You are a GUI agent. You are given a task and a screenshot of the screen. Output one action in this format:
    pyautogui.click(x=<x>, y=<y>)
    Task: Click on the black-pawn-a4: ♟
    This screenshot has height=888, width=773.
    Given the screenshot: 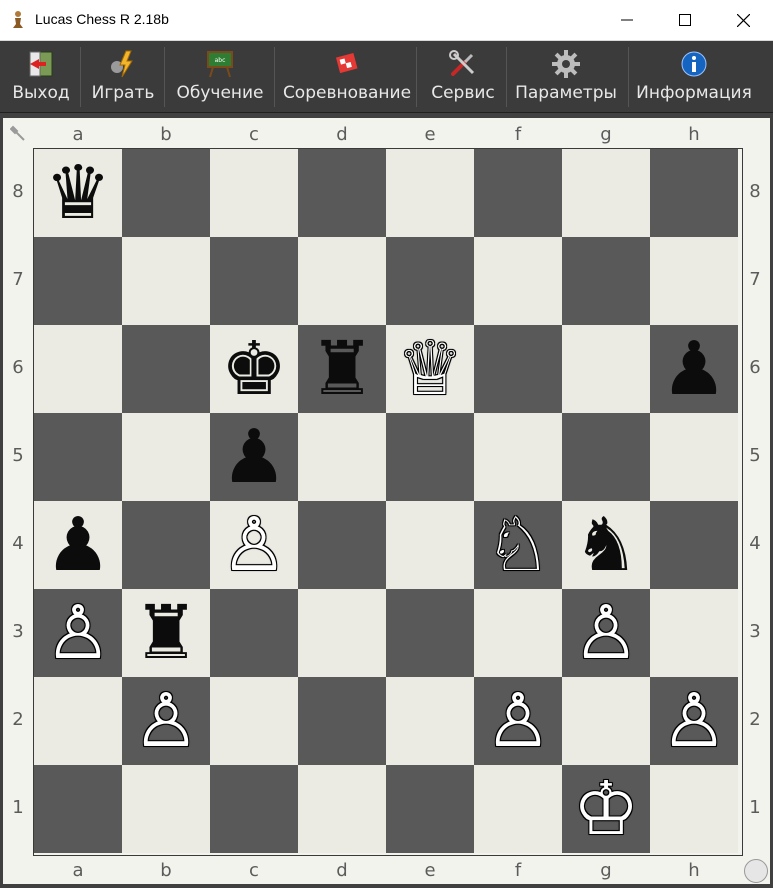 What is the action you would take?
    pyautogui.click(x=78, y=545)
    